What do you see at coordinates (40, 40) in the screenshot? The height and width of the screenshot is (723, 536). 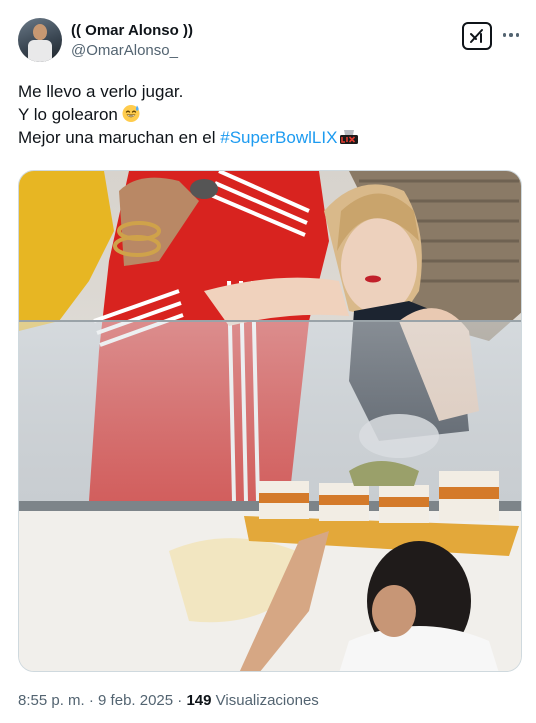 I see `avatar` at bounding box center [40, 40].